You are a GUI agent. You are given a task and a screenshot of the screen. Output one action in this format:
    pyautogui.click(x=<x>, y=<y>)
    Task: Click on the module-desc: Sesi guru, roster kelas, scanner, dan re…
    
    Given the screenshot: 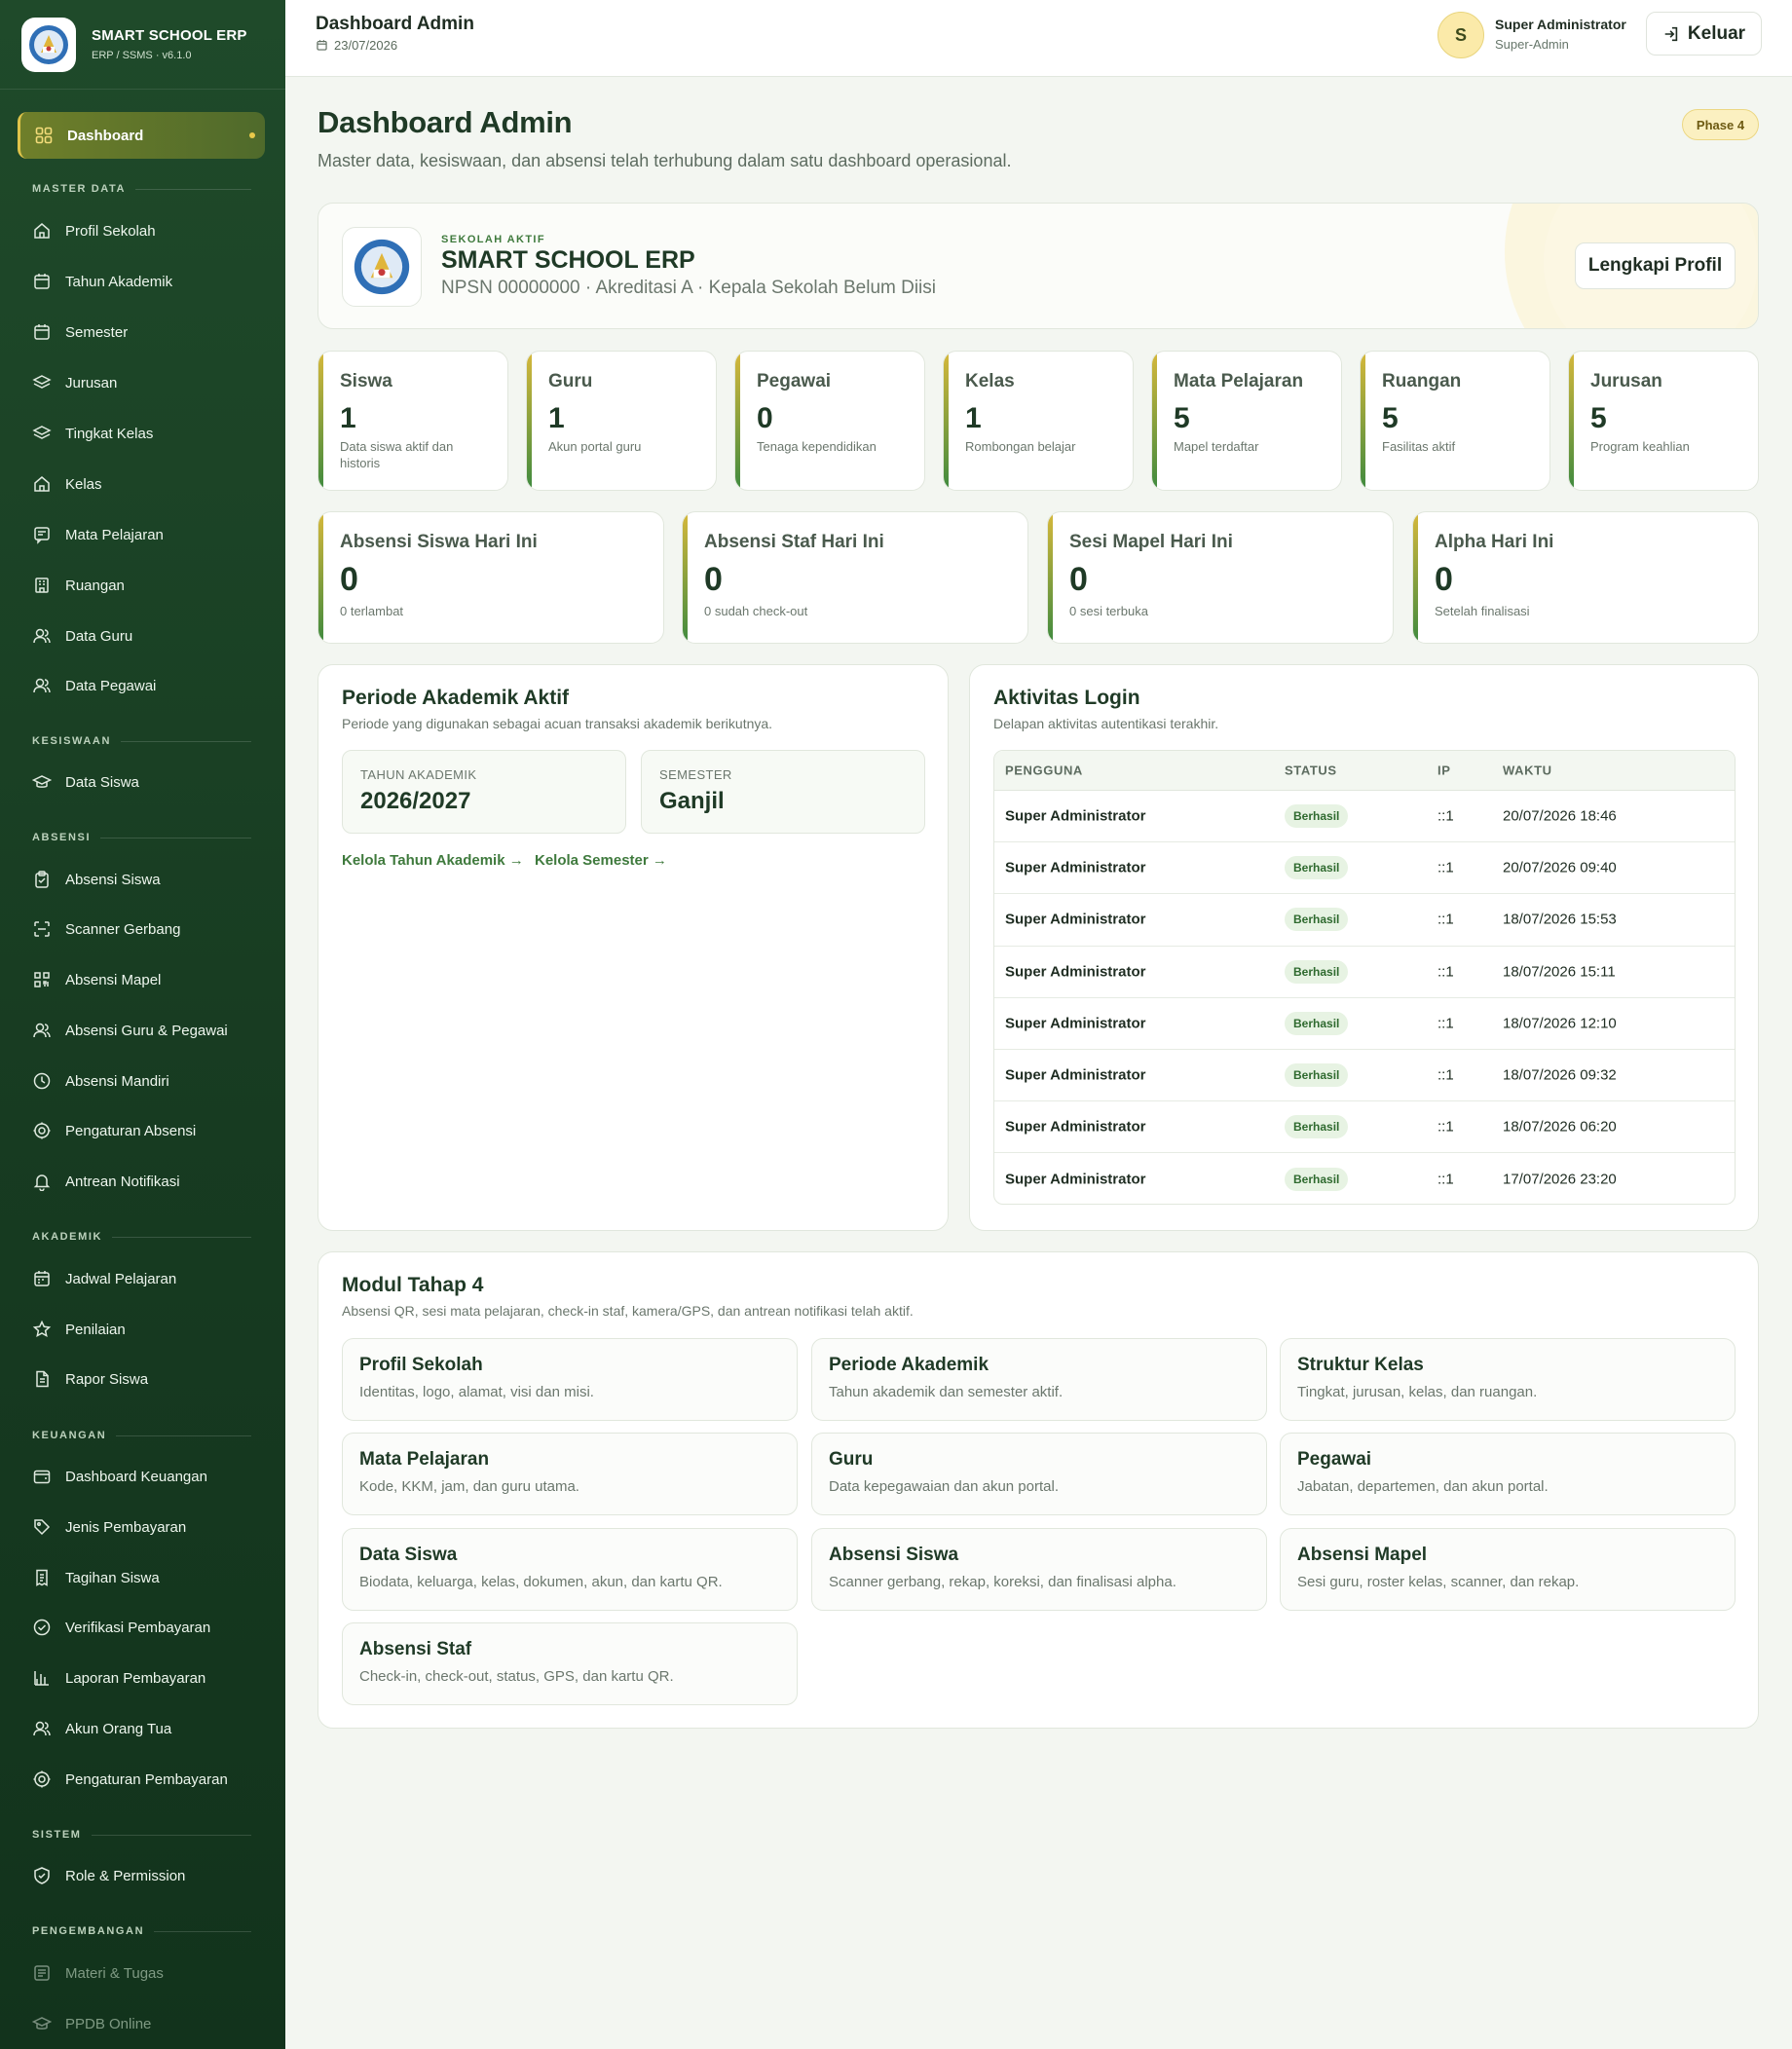 What is the action you would take?
    pyautogui.click(x=1438, y=1582)
    